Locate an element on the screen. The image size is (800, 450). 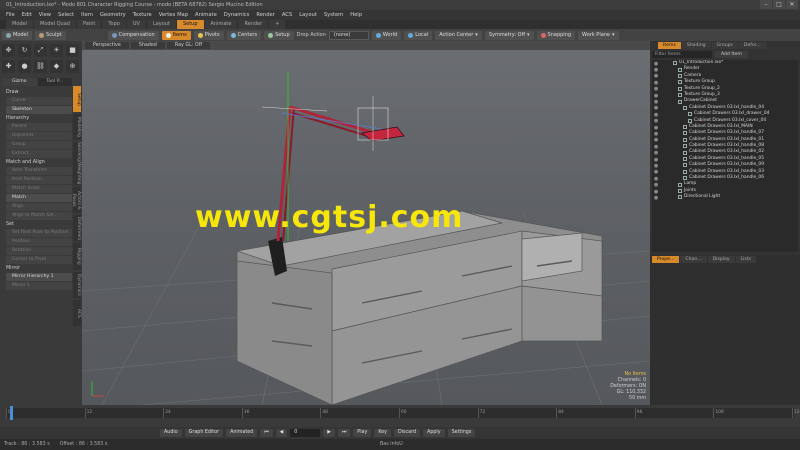
play-button: Play is located at coordinates (362, 433).